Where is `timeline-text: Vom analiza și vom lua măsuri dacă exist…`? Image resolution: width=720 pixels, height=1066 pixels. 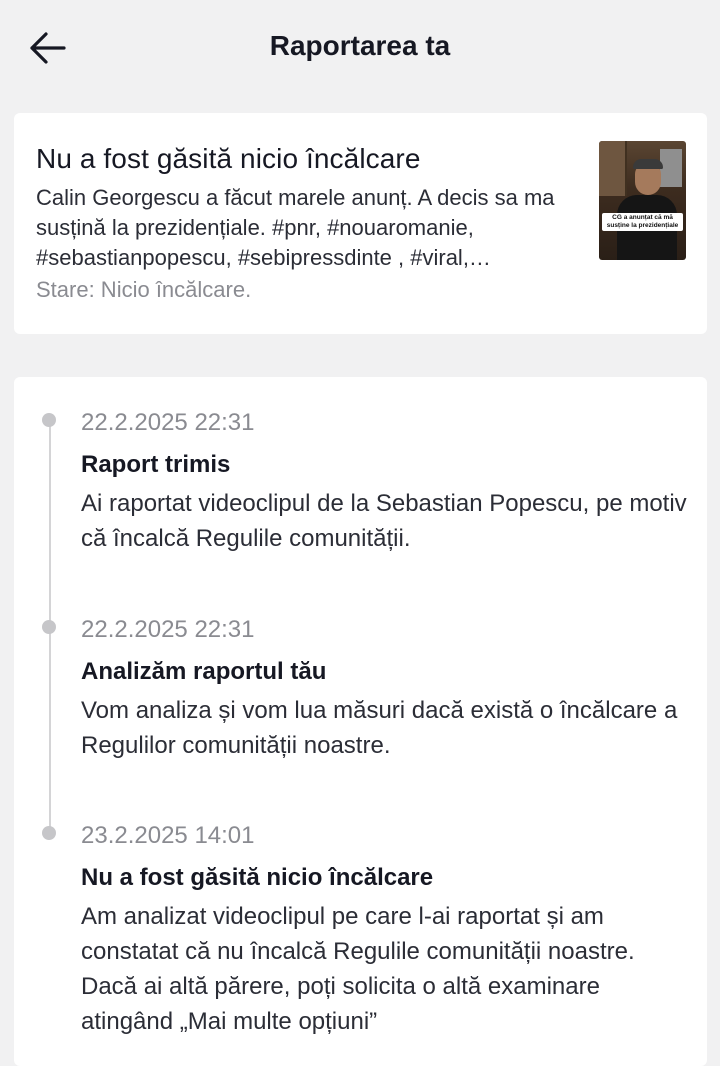
timeline-text: Vom analiza și vom lua măsuri dacă exist… is located at coordinates (379, 728).